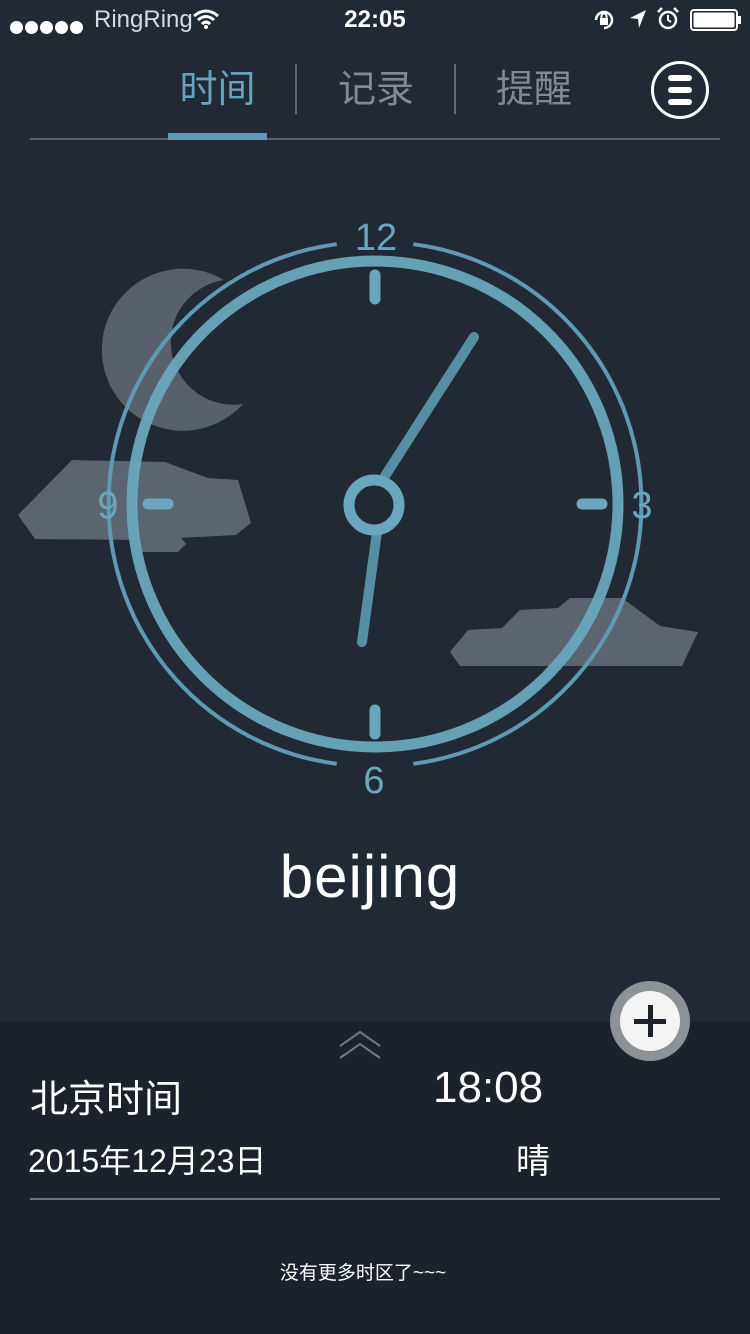  I want to click on clock-number-3: 3, so click(641, 506).